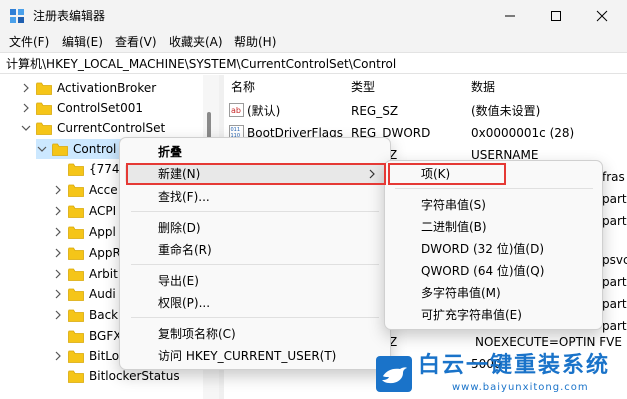  What do you see at coordinates (499, 375) in the screenshot?
I see `watermark: 白云一键重装系统 www.baiyunxitong.com` at bounding box center [499, 375].